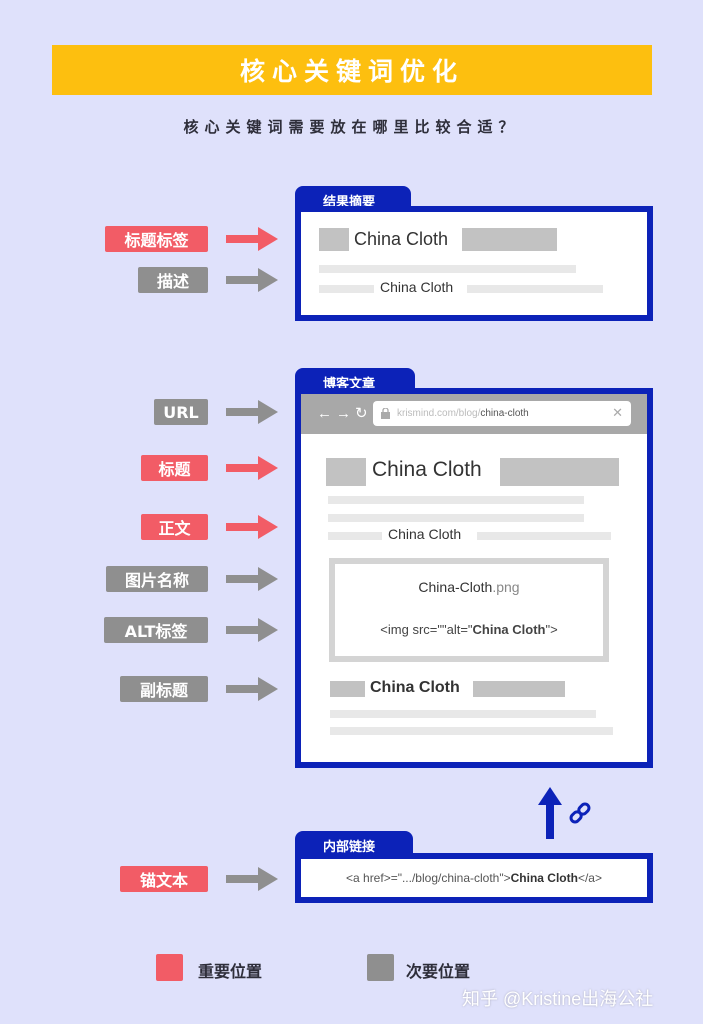 This screenshot has height=1024, width=703. What do you see at coordinates (544, 878) in the screenshot?
I see `code-keyword: China Cloth` at bounding box center [544, 878].